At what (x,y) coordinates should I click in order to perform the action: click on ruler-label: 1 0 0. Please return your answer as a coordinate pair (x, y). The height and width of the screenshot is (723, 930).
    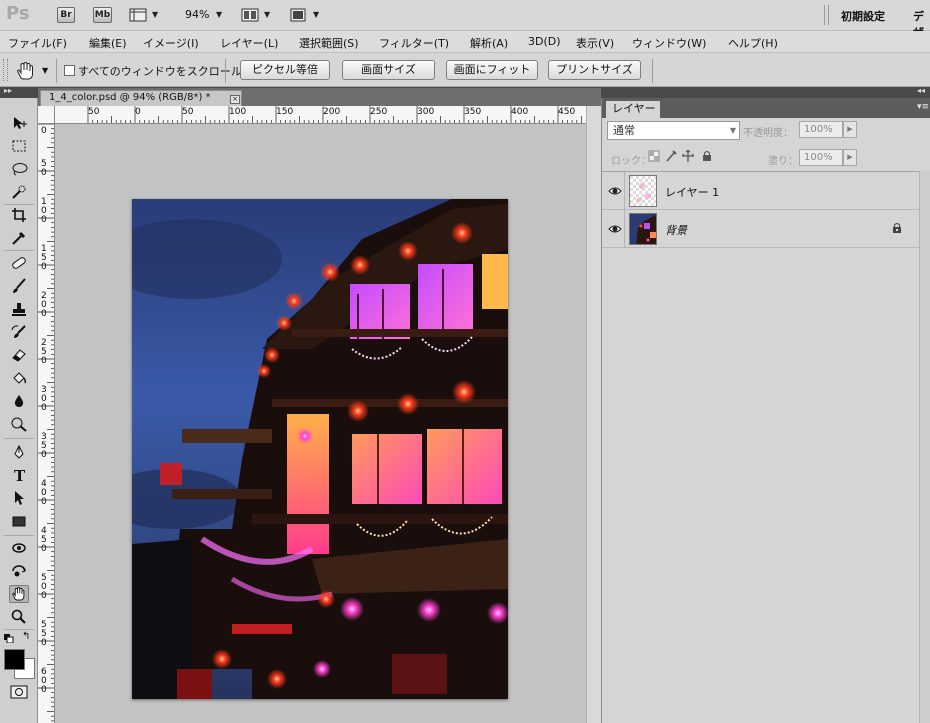
    Looking at the image, I should click on (44, 211).